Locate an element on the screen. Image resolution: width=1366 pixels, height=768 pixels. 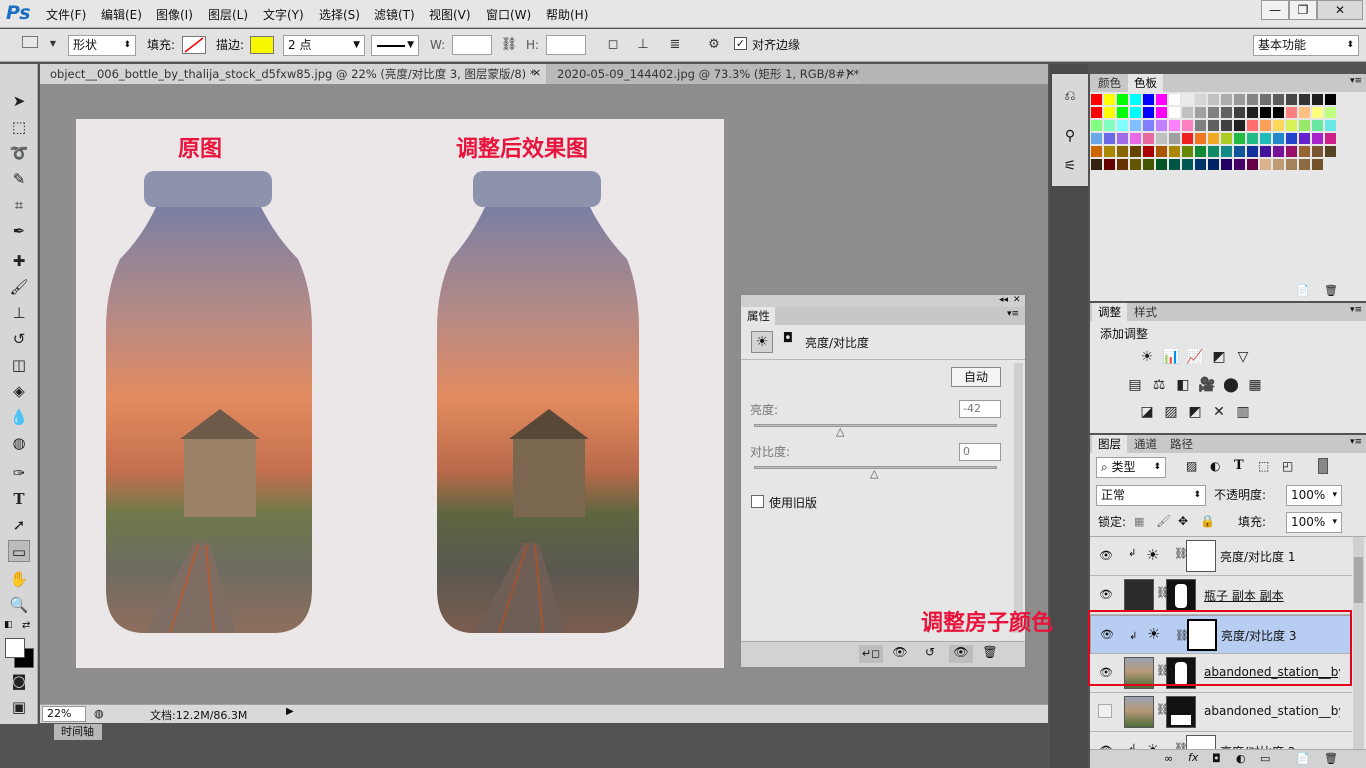
menu-item: 文件(F) is located at coordinates (66, 14).